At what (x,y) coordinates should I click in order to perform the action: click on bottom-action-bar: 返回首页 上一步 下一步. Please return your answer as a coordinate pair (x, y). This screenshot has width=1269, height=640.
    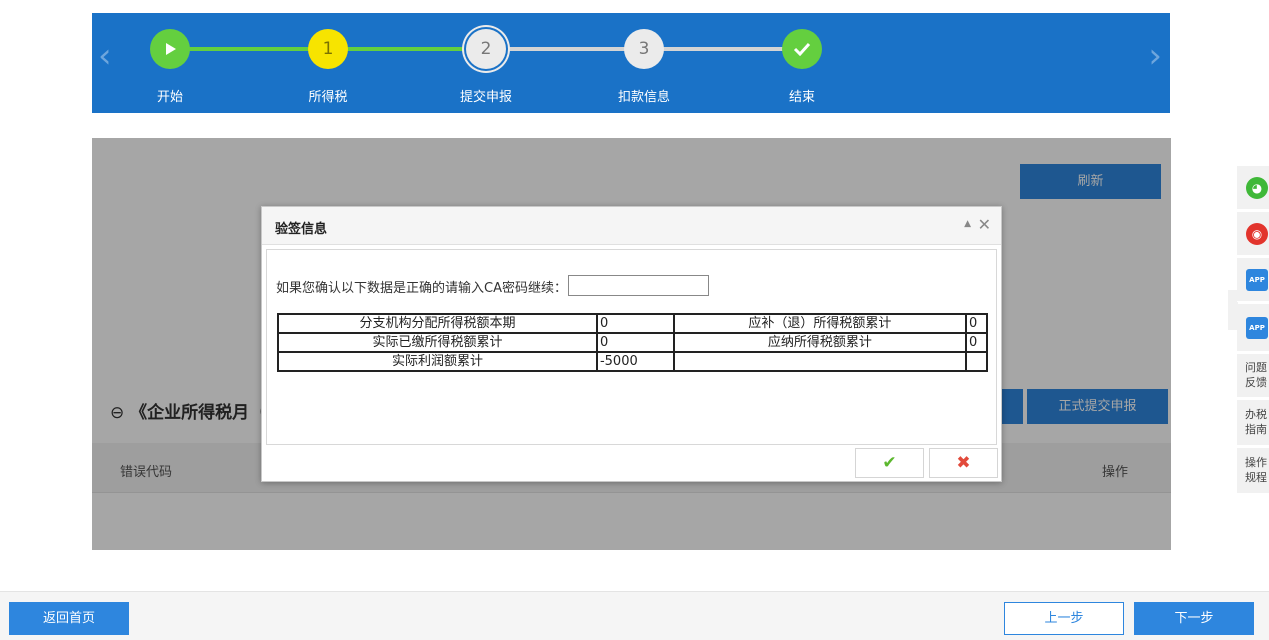
    Looking at the image, I should click on (634, 615).